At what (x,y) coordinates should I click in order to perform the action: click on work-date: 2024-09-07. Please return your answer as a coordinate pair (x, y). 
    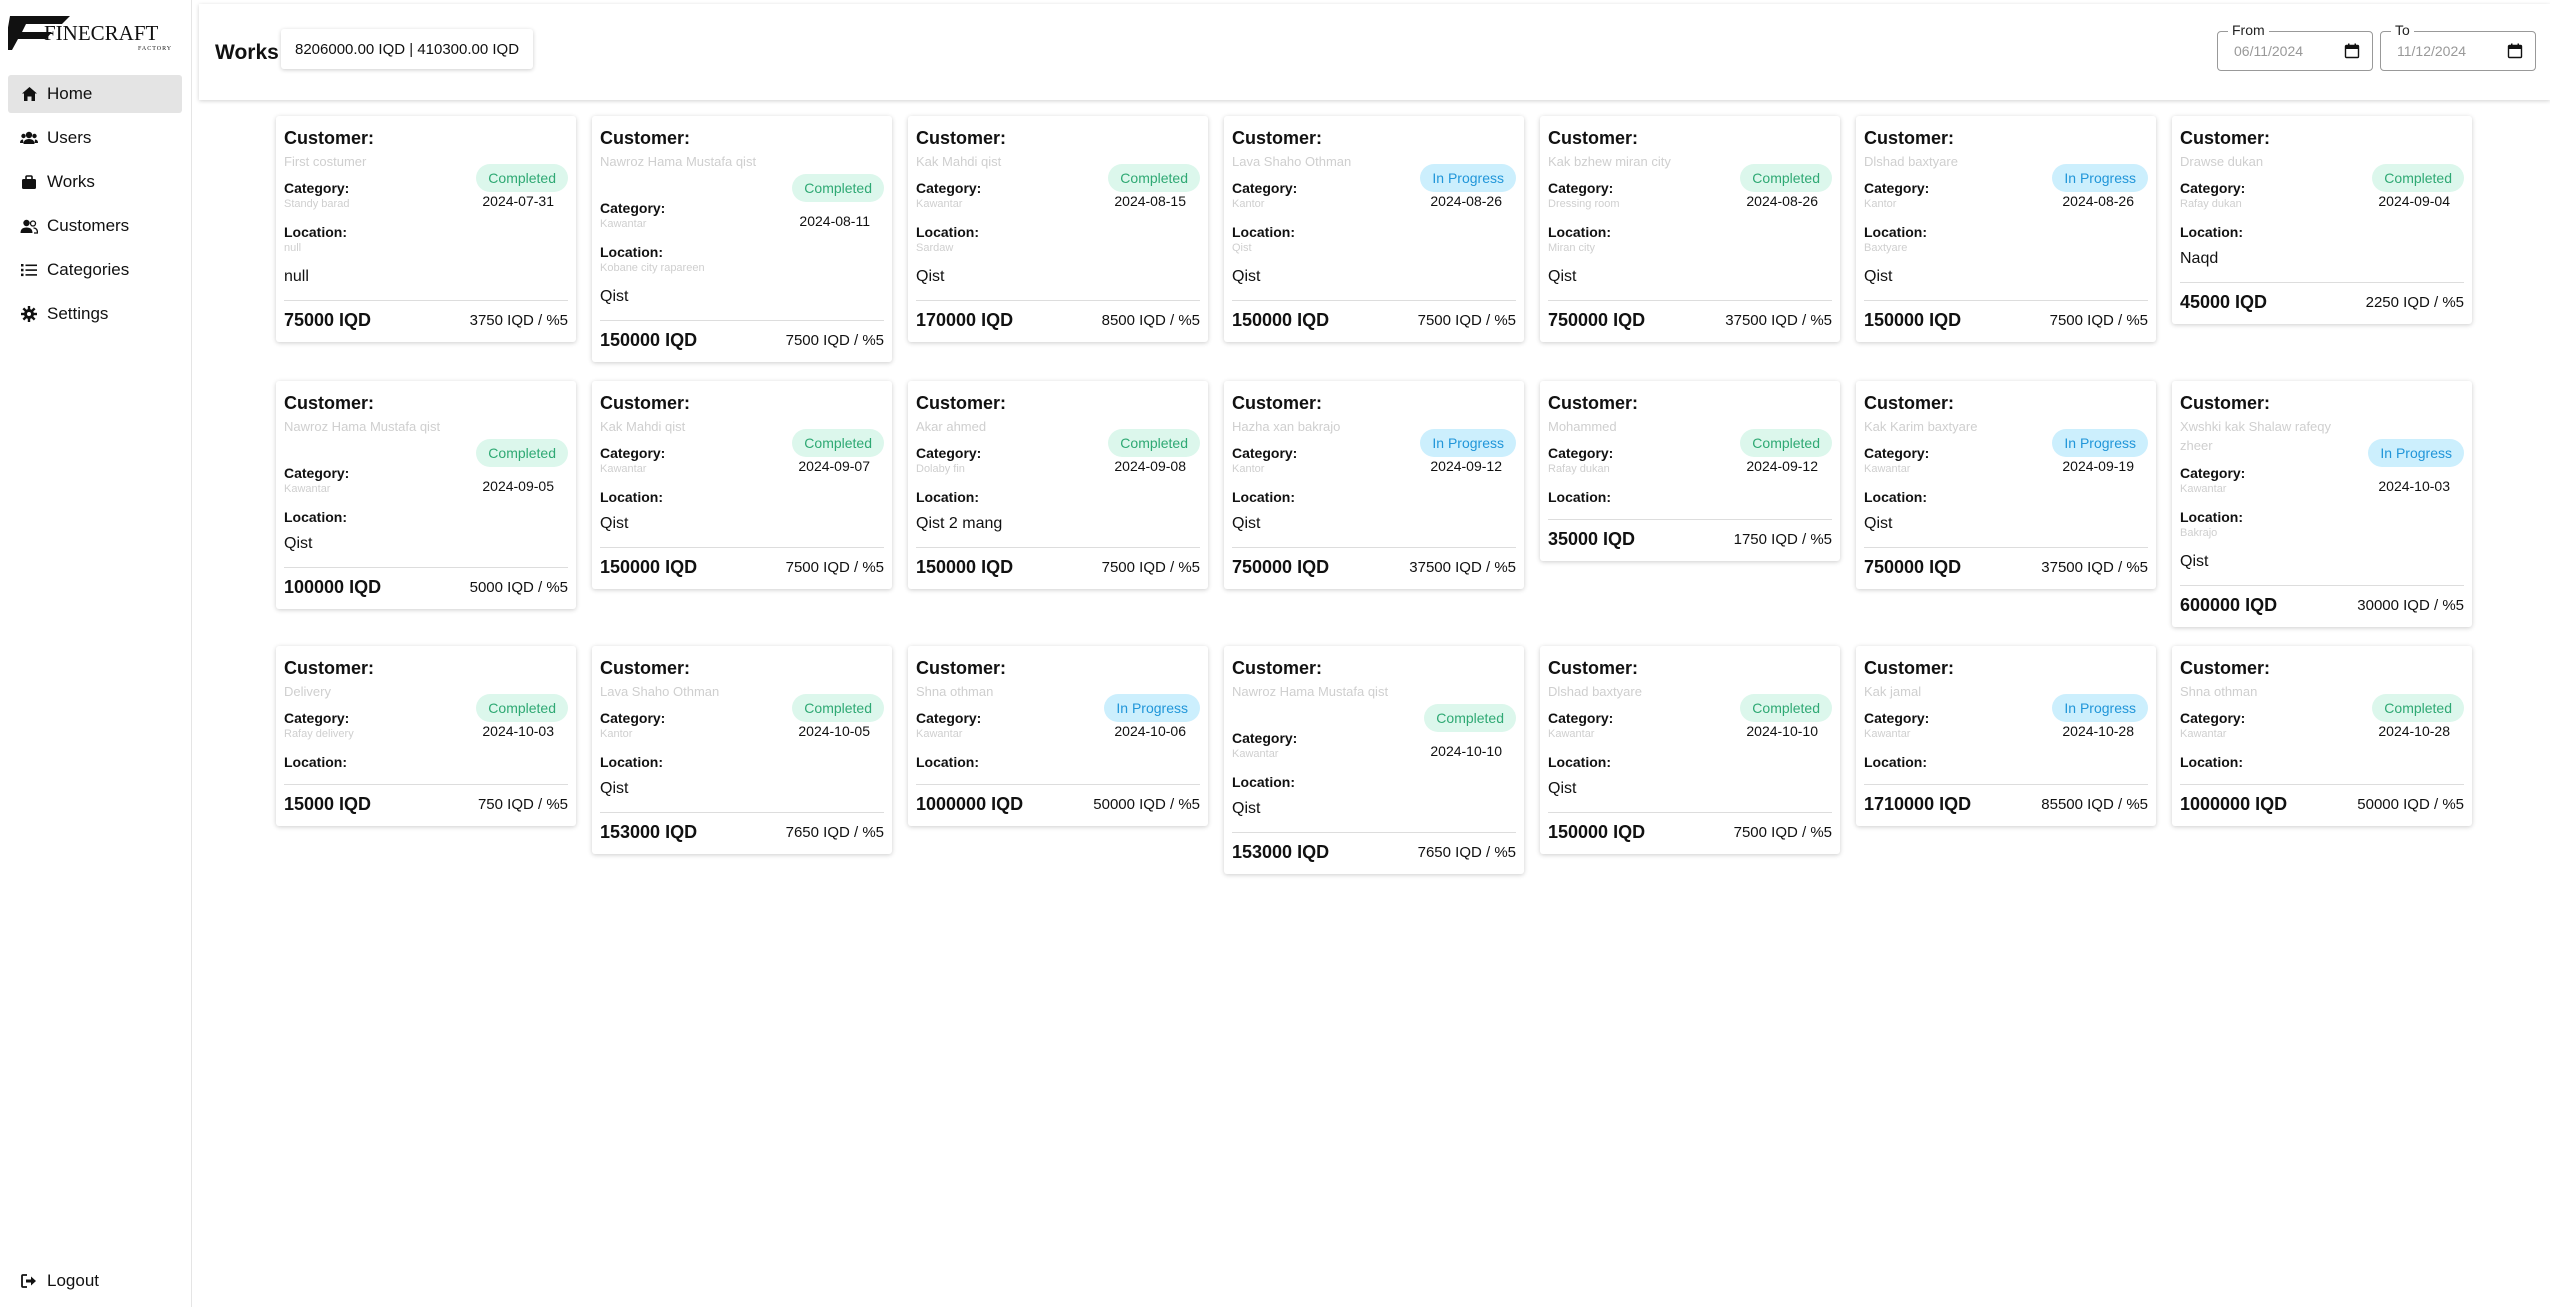
    Looking at the image, I should click on (834, 466).